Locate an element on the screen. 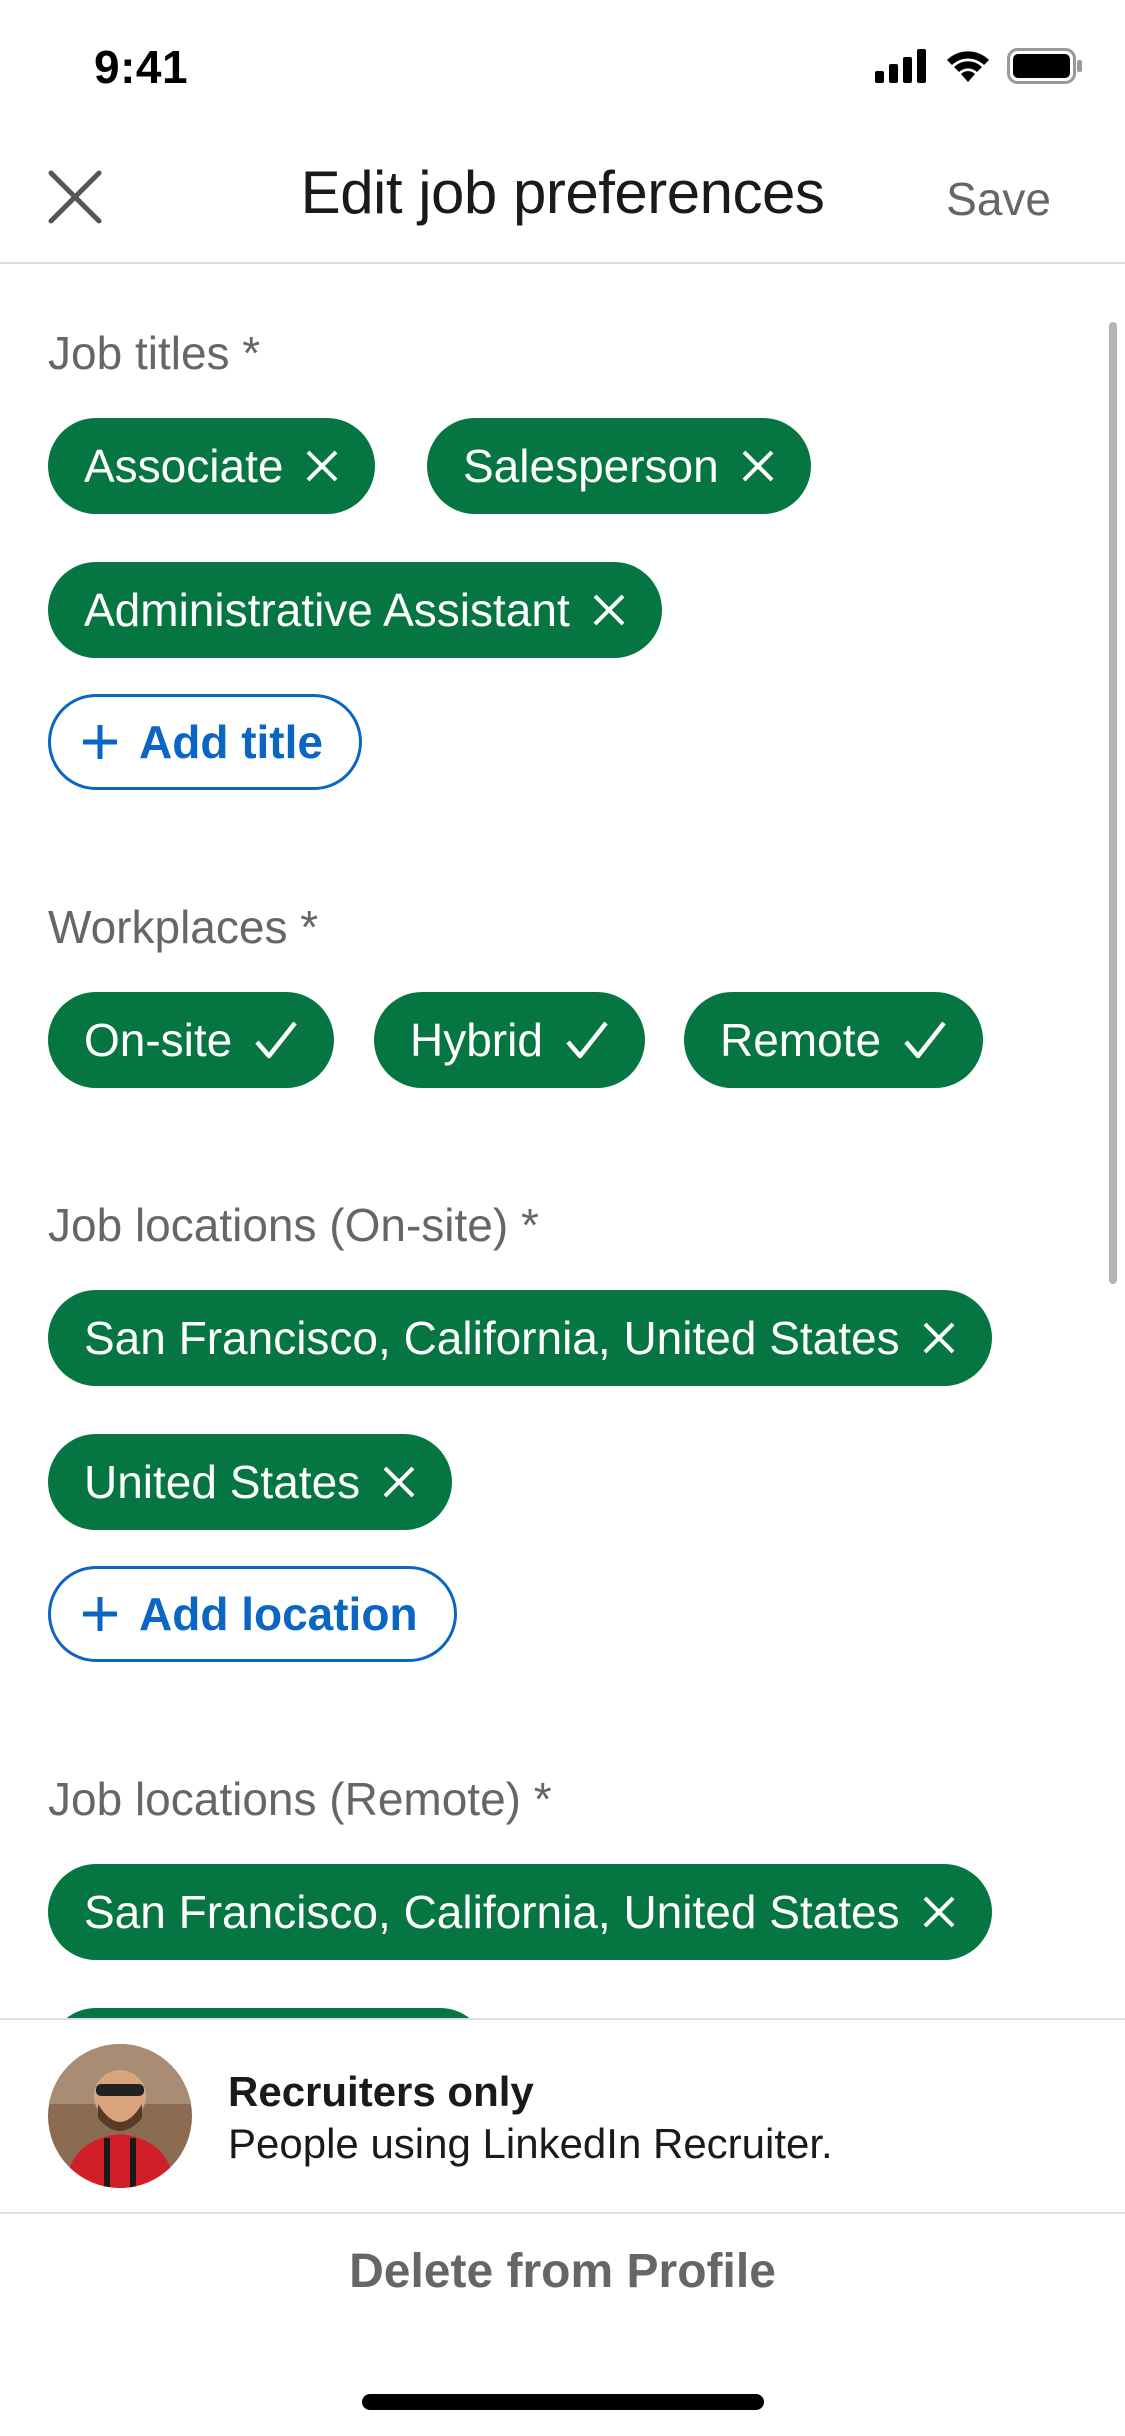 This screenshot has height=2436, width=1125. job-titles-section: Job titles * is located at coordinates (562, 353).